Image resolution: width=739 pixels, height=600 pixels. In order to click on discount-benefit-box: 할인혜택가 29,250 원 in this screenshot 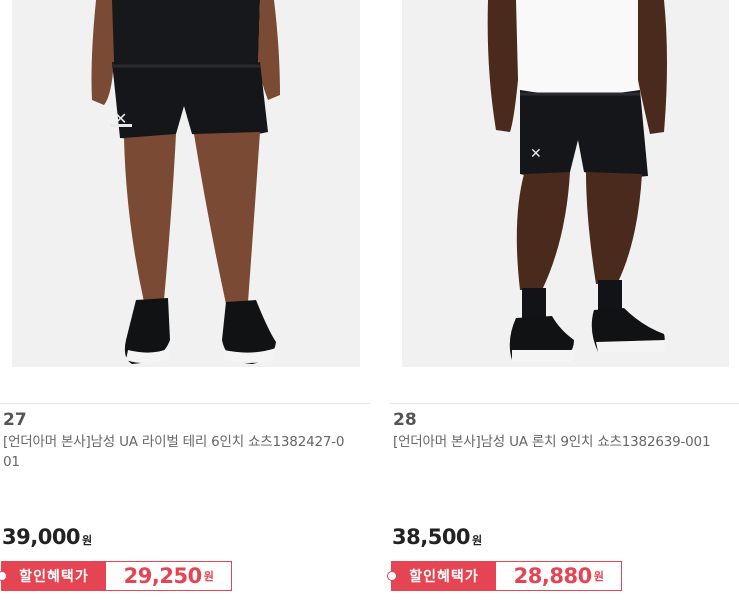, I will do `click(116, 576)`.